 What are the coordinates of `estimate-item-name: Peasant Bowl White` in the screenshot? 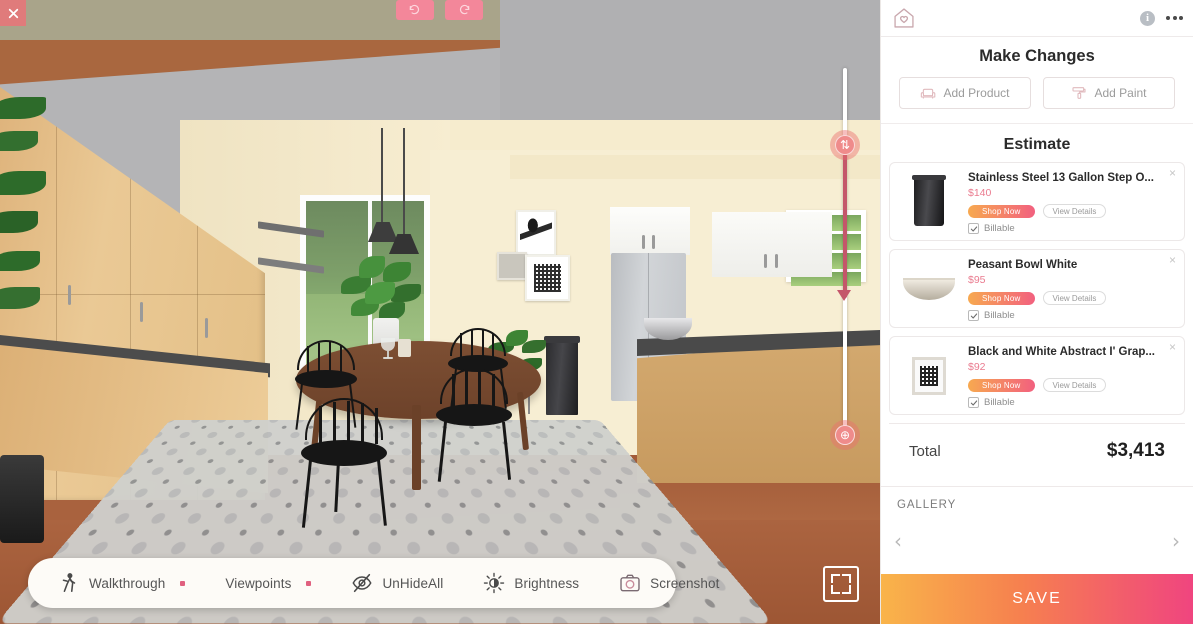 It's located at (1023, 265).